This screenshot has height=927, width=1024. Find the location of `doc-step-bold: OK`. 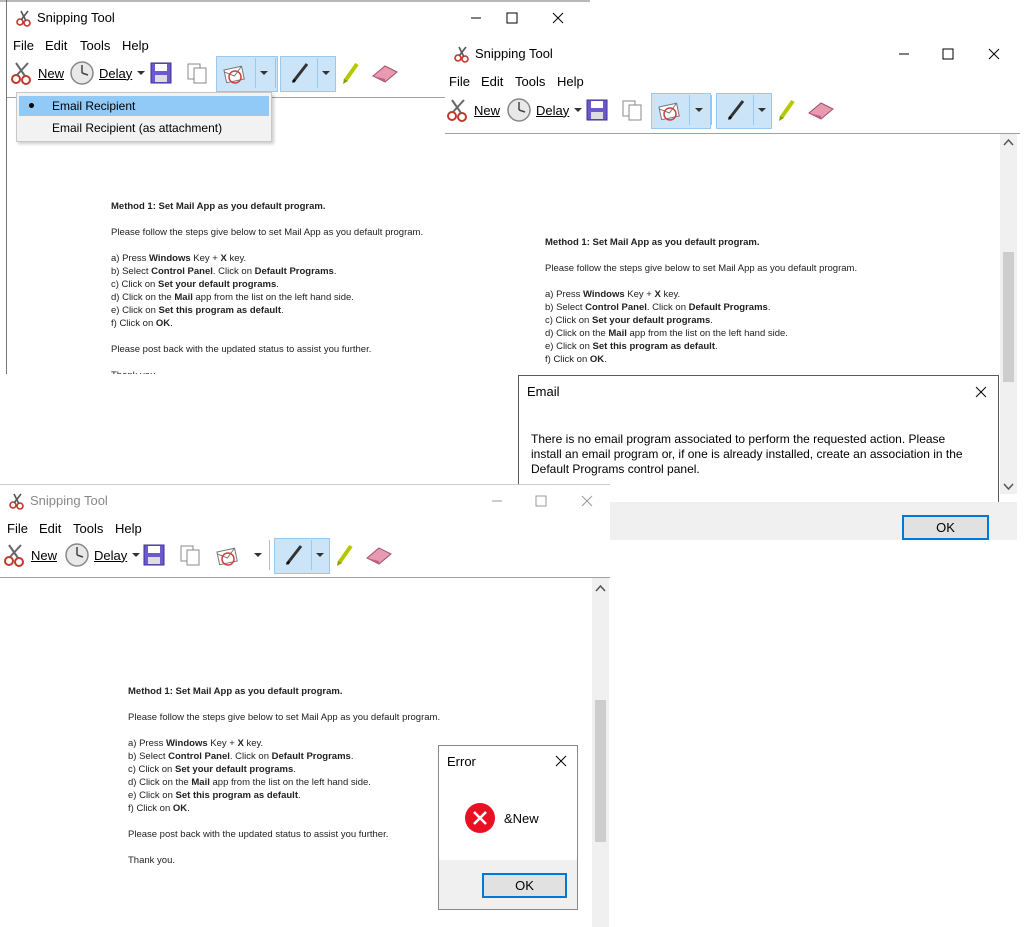

doc-step-bold: OK is located at coordinates (163, 323).